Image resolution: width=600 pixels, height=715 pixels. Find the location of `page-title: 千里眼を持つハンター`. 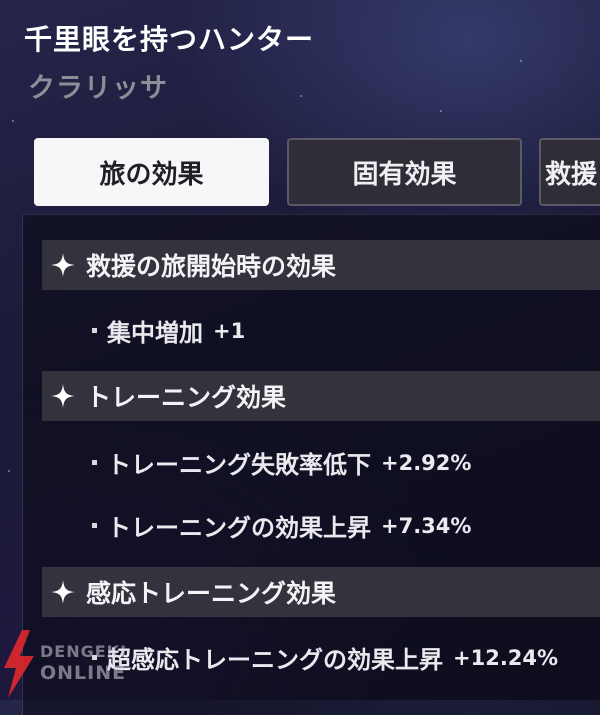

page-title: 千里眼を持つハンター is located at coordinates (169, 39).